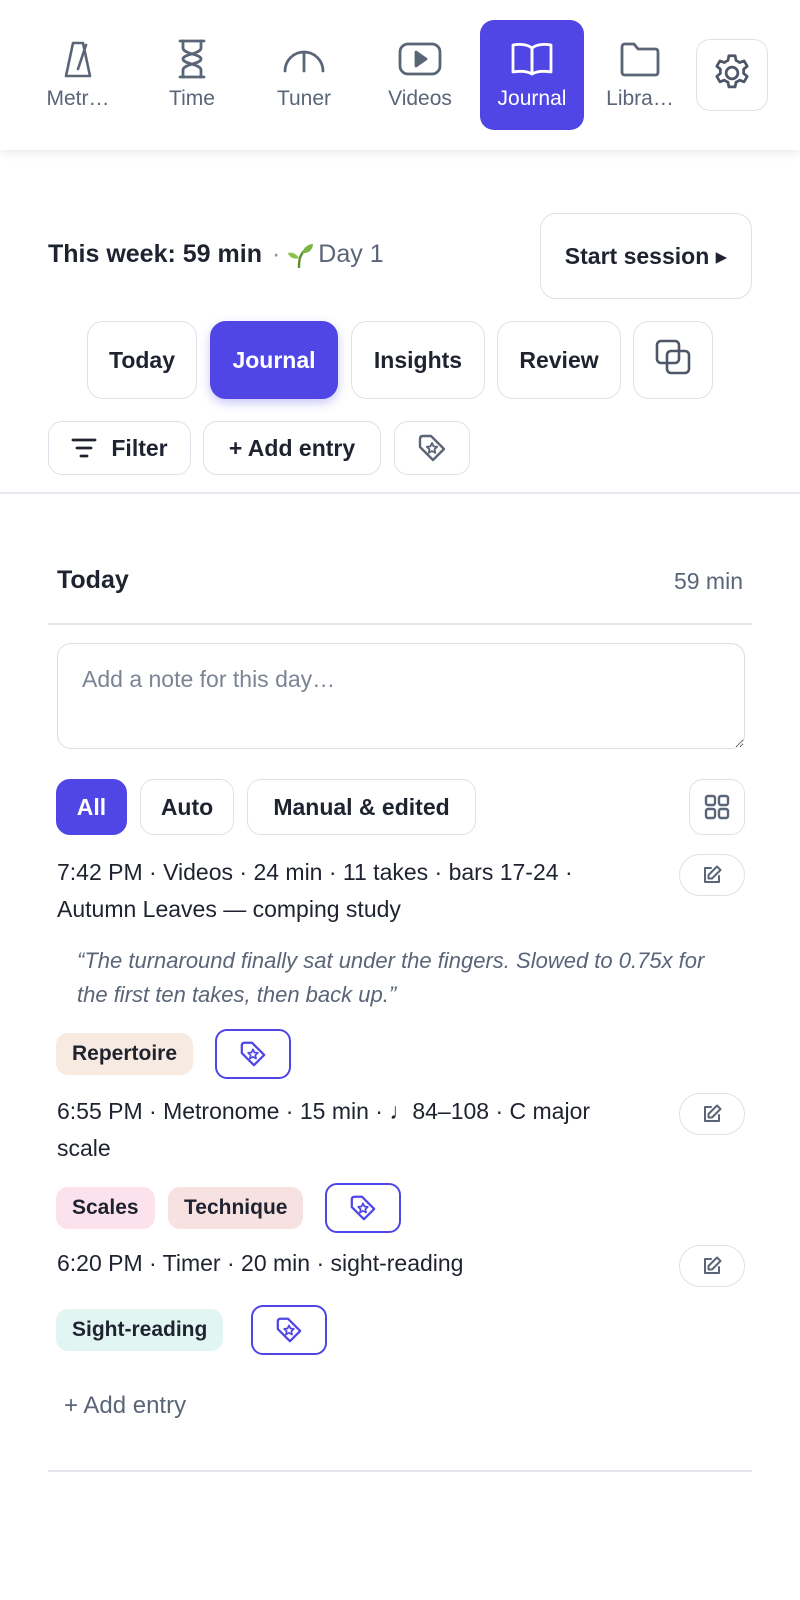 The width and height of the screenshot is (800, 1600). What do you see at coordinates (300, 255) in the screenshot?
I see `sprout-icon` at bounding box center [300, 255].